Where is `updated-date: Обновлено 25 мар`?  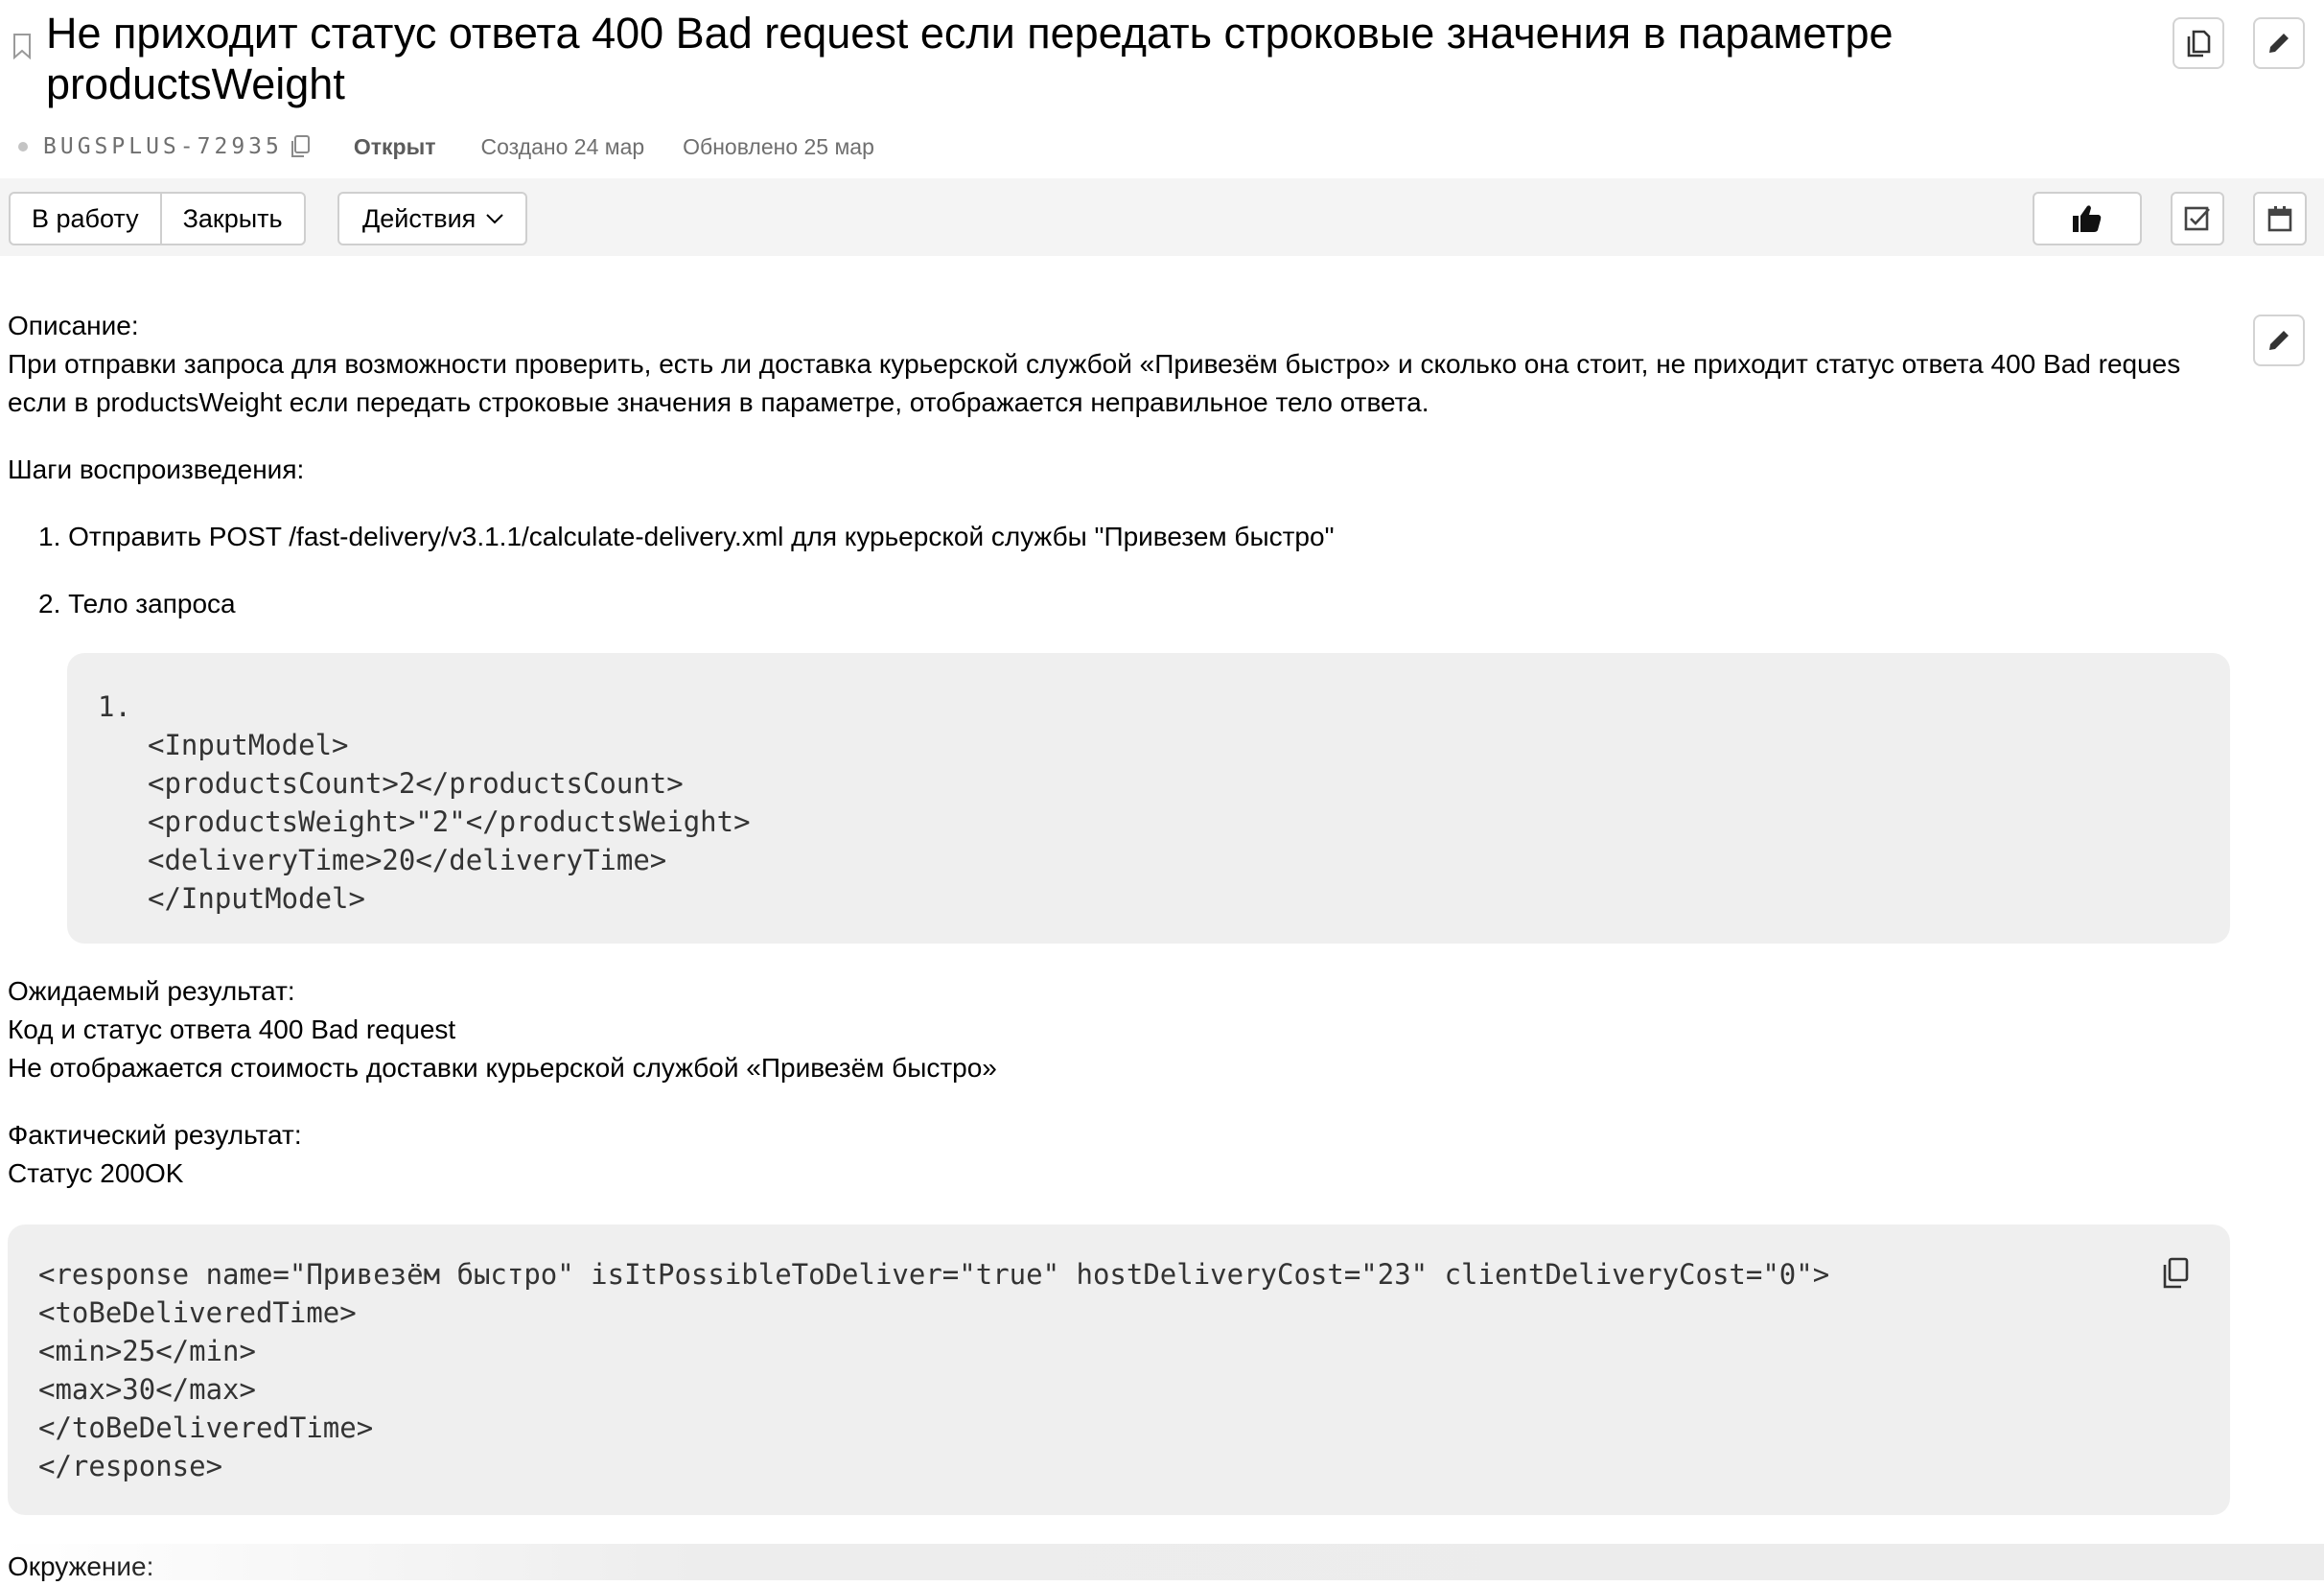 updated-date: Обновлено 25 мар is located at coordinates (778, 146).